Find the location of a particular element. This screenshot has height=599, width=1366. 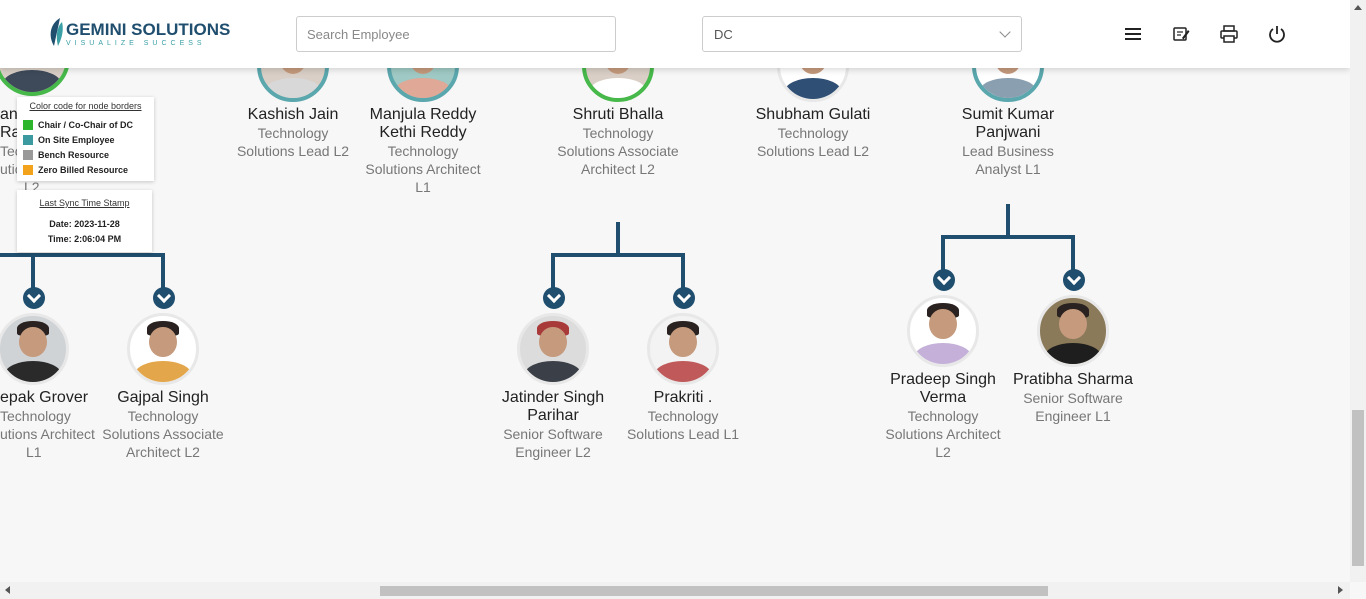

power-icon is located at coordinates (1277, 34).